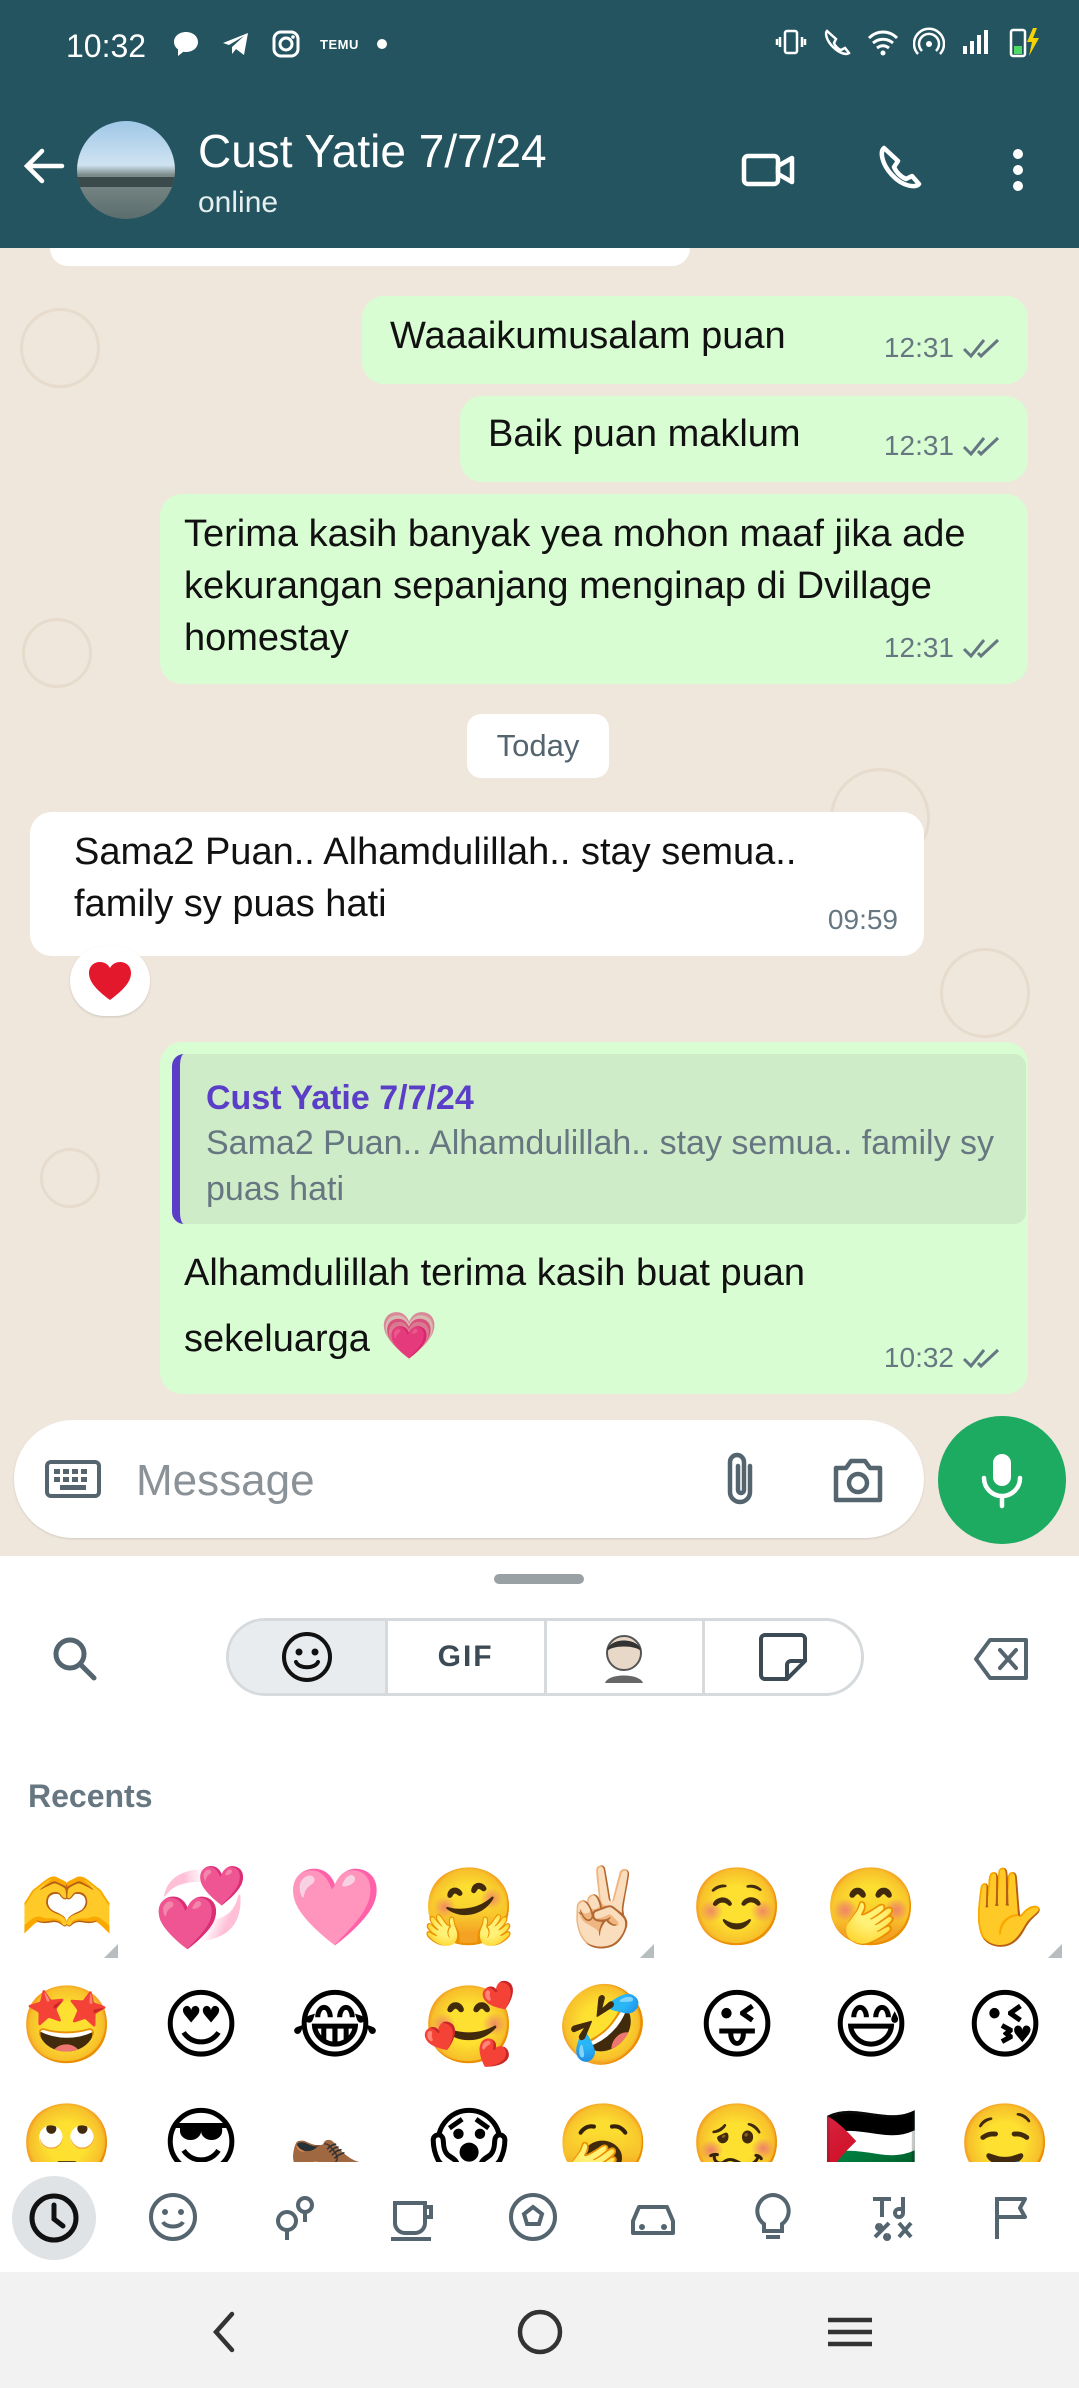 Image resolution: width=1079 pixels, height=2388 pixels. What do you see at coordinates (871, 2025) in the screenshot?
I see `emoji-grinning-sweat: 😅` at bounding box center [871, 2025].